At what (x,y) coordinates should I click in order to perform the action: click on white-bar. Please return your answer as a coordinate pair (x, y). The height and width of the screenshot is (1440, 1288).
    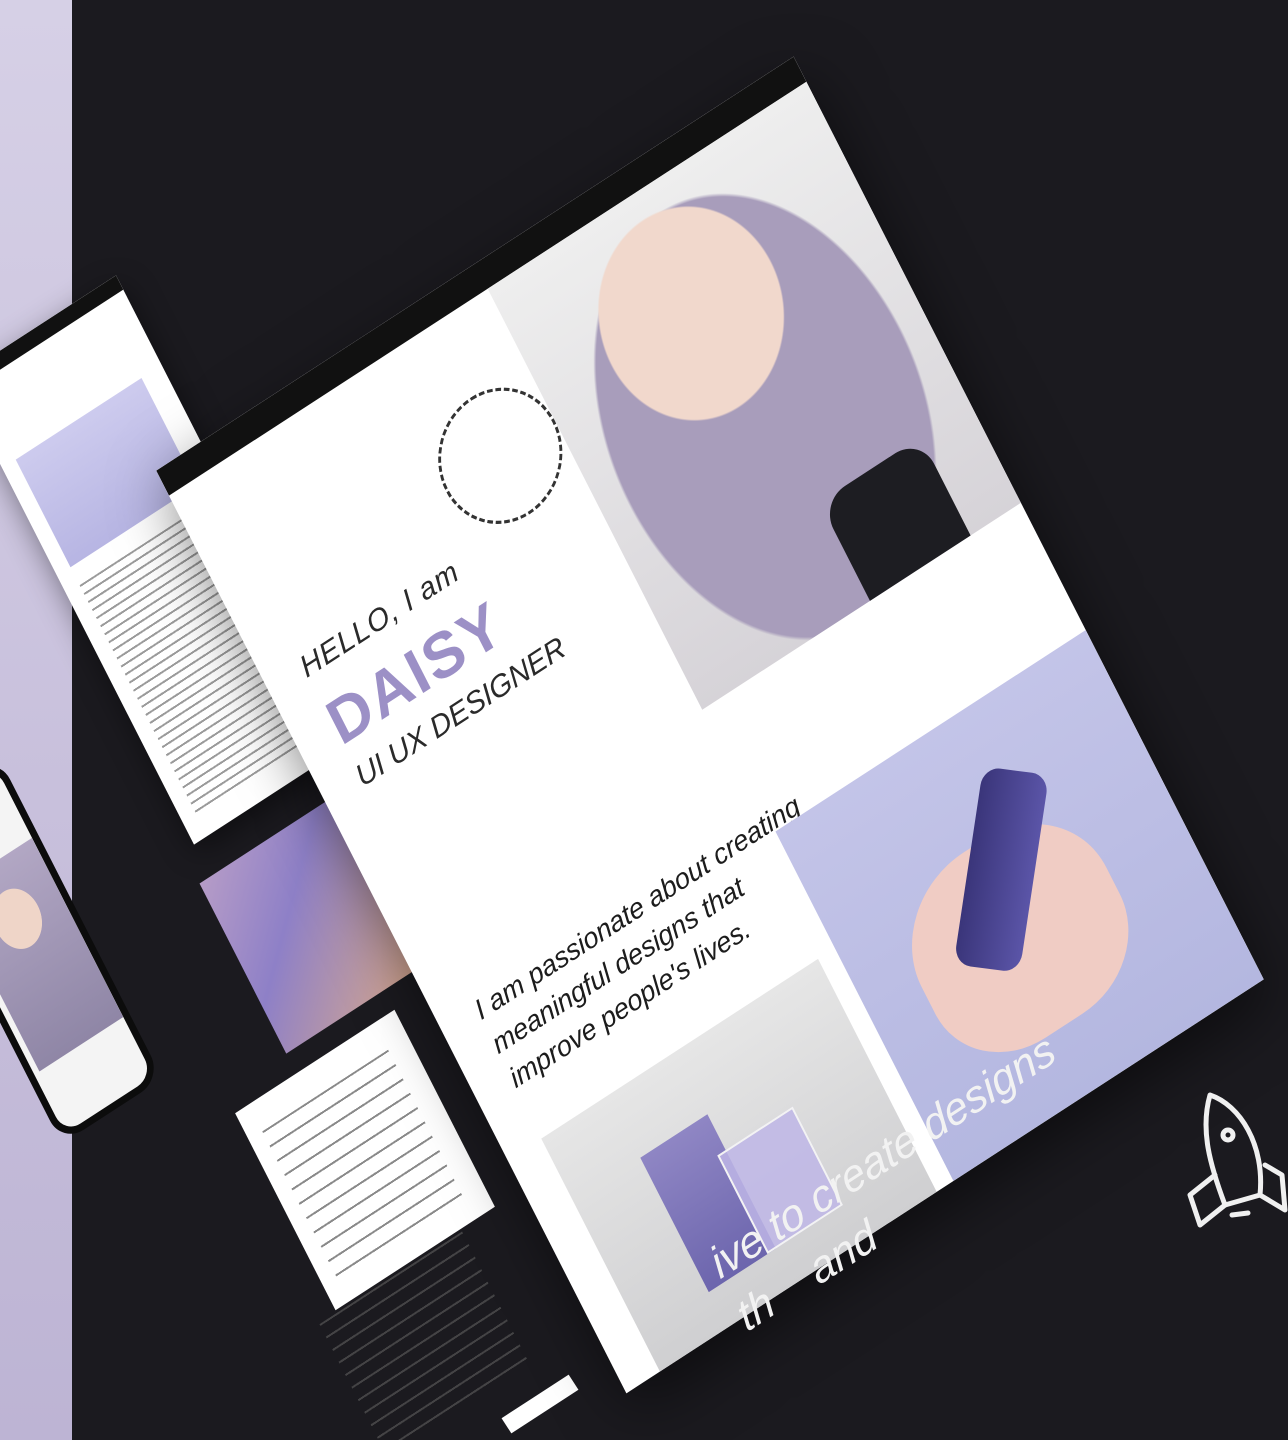
    Looking at the image, I should click on (540, 1404).